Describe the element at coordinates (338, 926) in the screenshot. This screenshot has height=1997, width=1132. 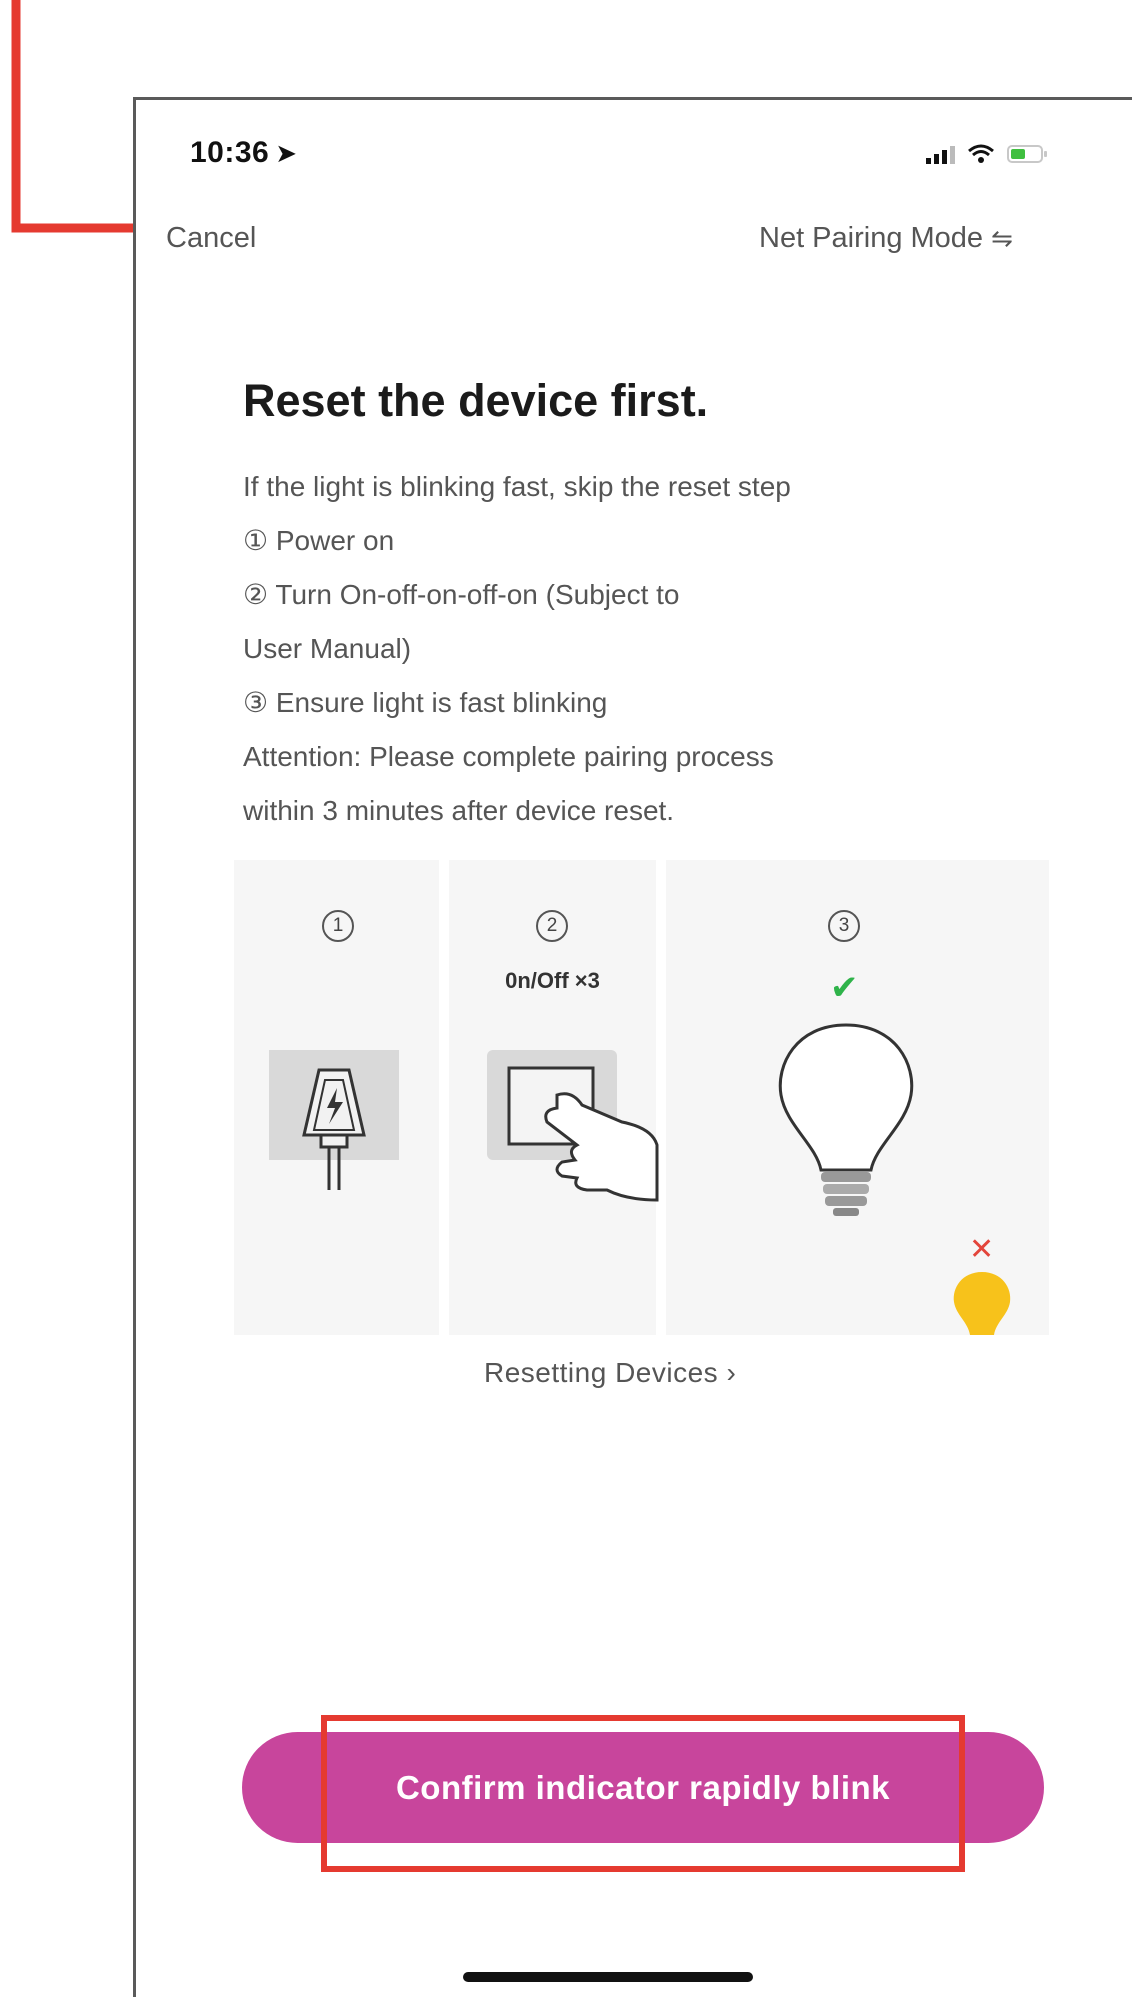
I see `step-1-number: 1` at that location.